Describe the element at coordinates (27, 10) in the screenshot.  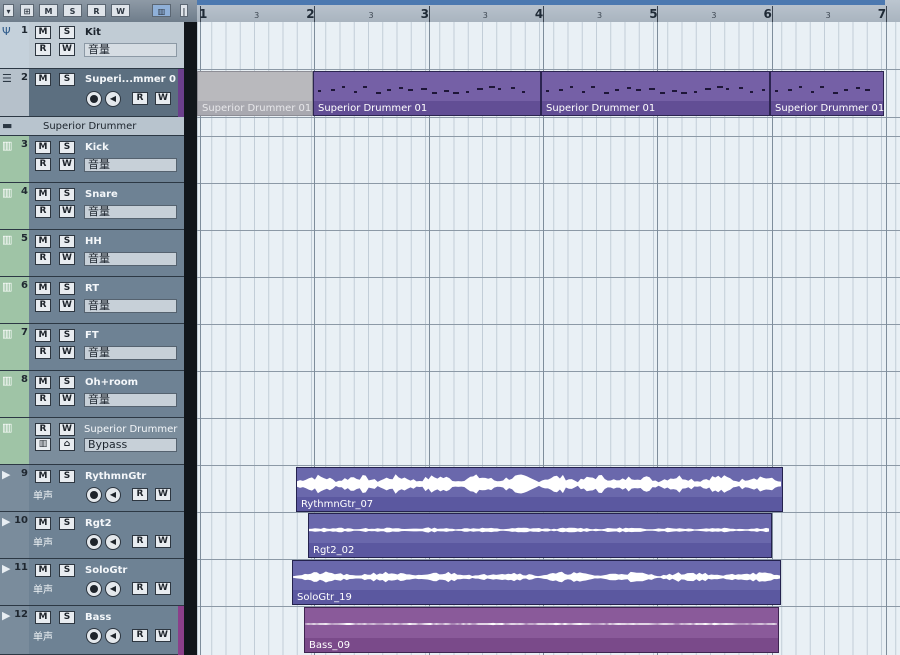
I see `expand-icon: ⊞` at that location.